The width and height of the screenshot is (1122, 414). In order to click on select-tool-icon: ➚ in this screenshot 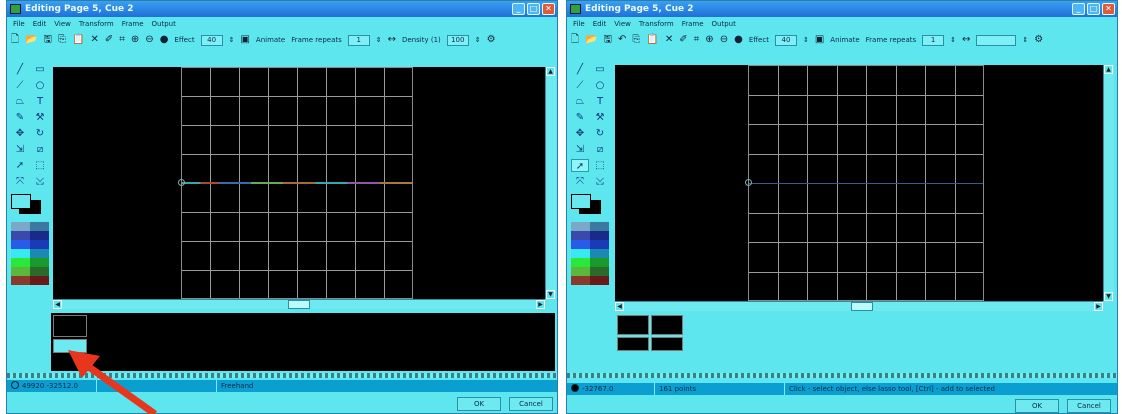, I will do `click(580, 165)`.